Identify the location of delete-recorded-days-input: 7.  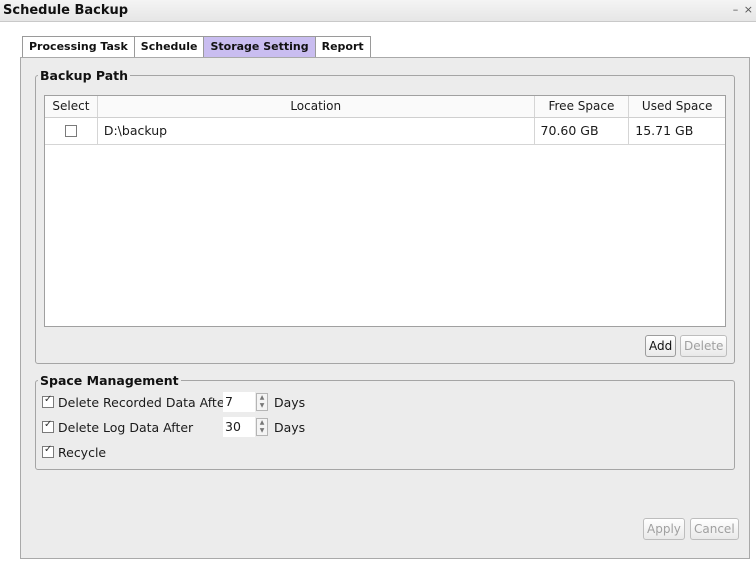
(239, 402).